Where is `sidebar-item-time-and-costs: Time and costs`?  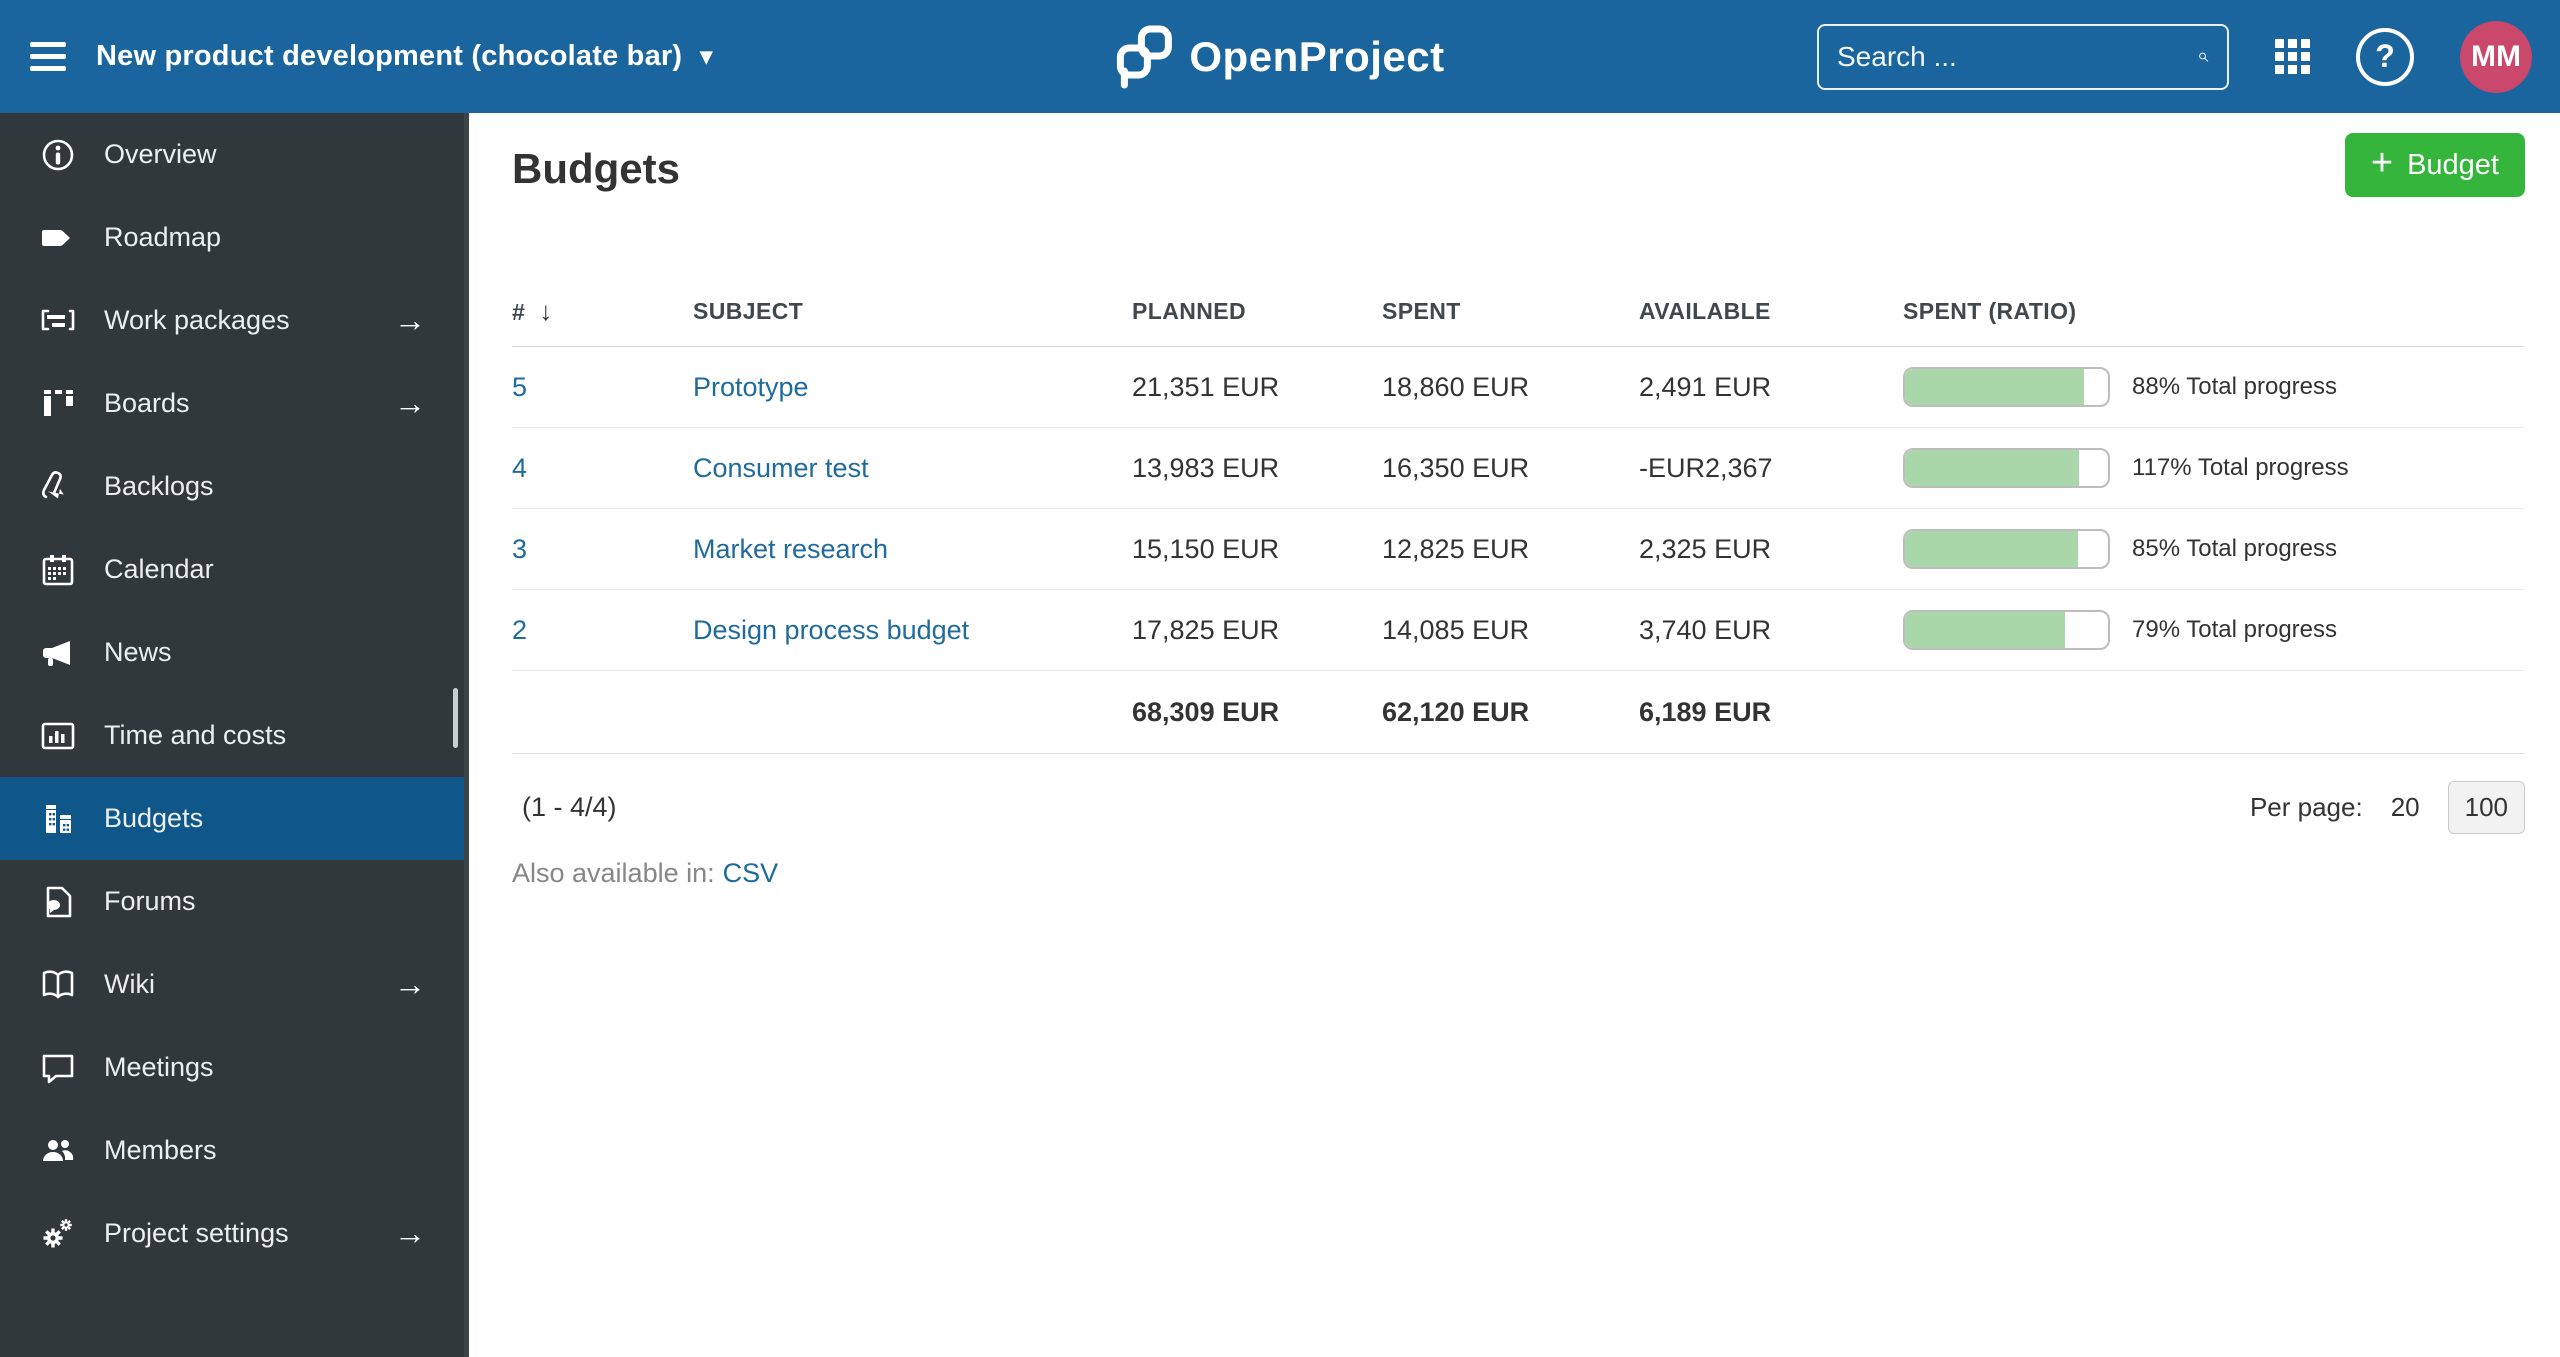 sidebar-item-time-and-costs: Time and costs is located at coordinates (232, 735).